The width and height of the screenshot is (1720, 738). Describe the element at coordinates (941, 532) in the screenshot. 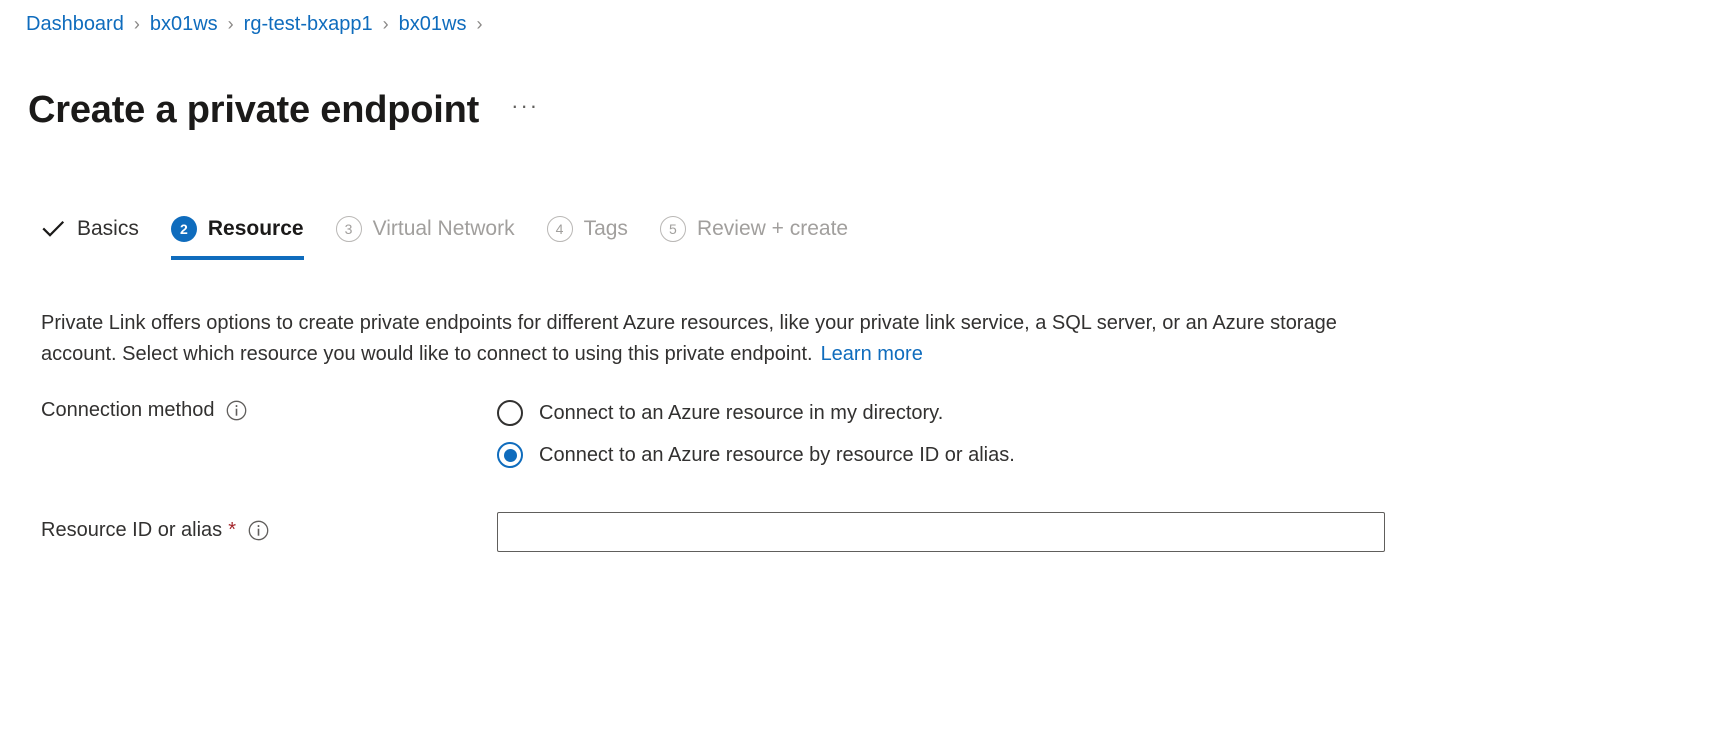

I see `resource-id-input` at that location.